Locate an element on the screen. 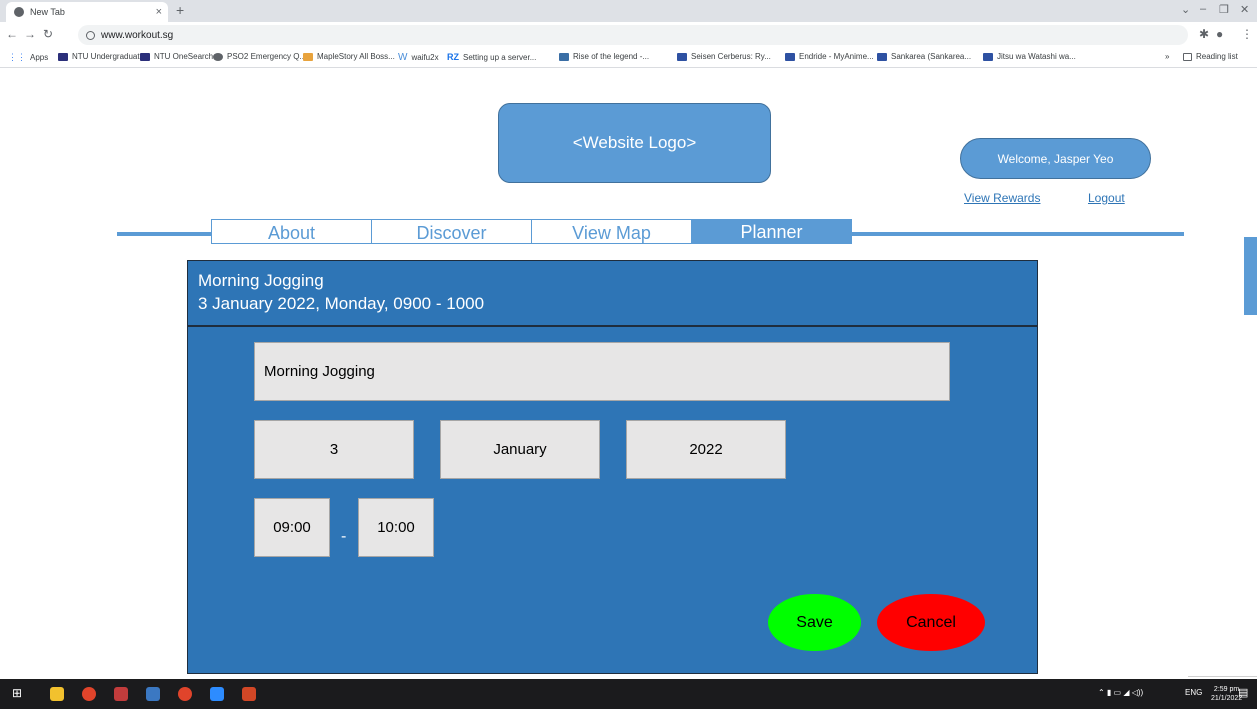 This screenshot has height=709, width=1257. tab-close-icon: × is located at coordinates (159, 12).